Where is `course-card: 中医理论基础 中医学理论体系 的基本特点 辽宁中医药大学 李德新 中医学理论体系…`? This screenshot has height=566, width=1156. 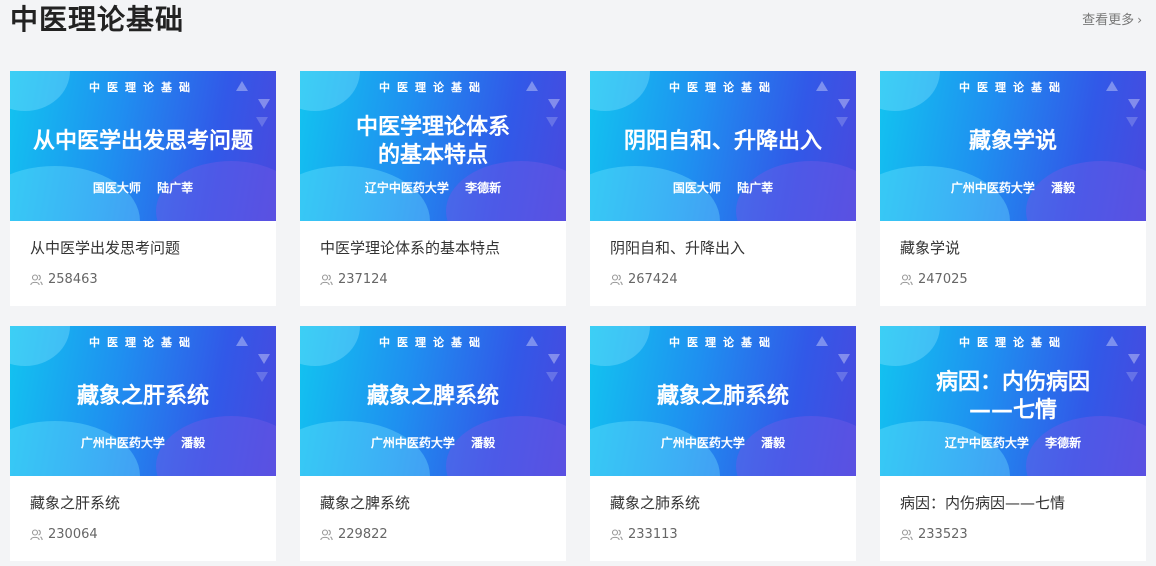
course-card: 中医理论基础 中医学理论体系 的基本特点 辽宁中医药大学 李德新 中医学理论体系… is located at coordinates (433, 188).